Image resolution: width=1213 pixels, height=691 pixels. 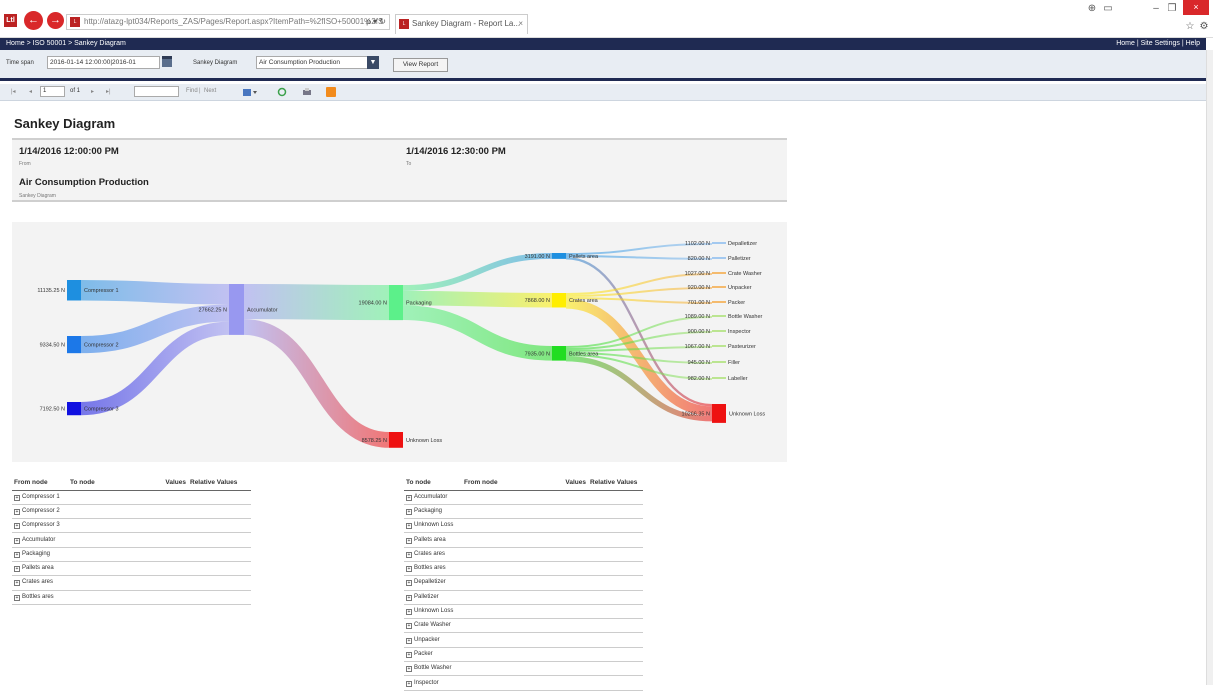 I want to click on node-cell: + Inspector, so click(x=523, y=683).